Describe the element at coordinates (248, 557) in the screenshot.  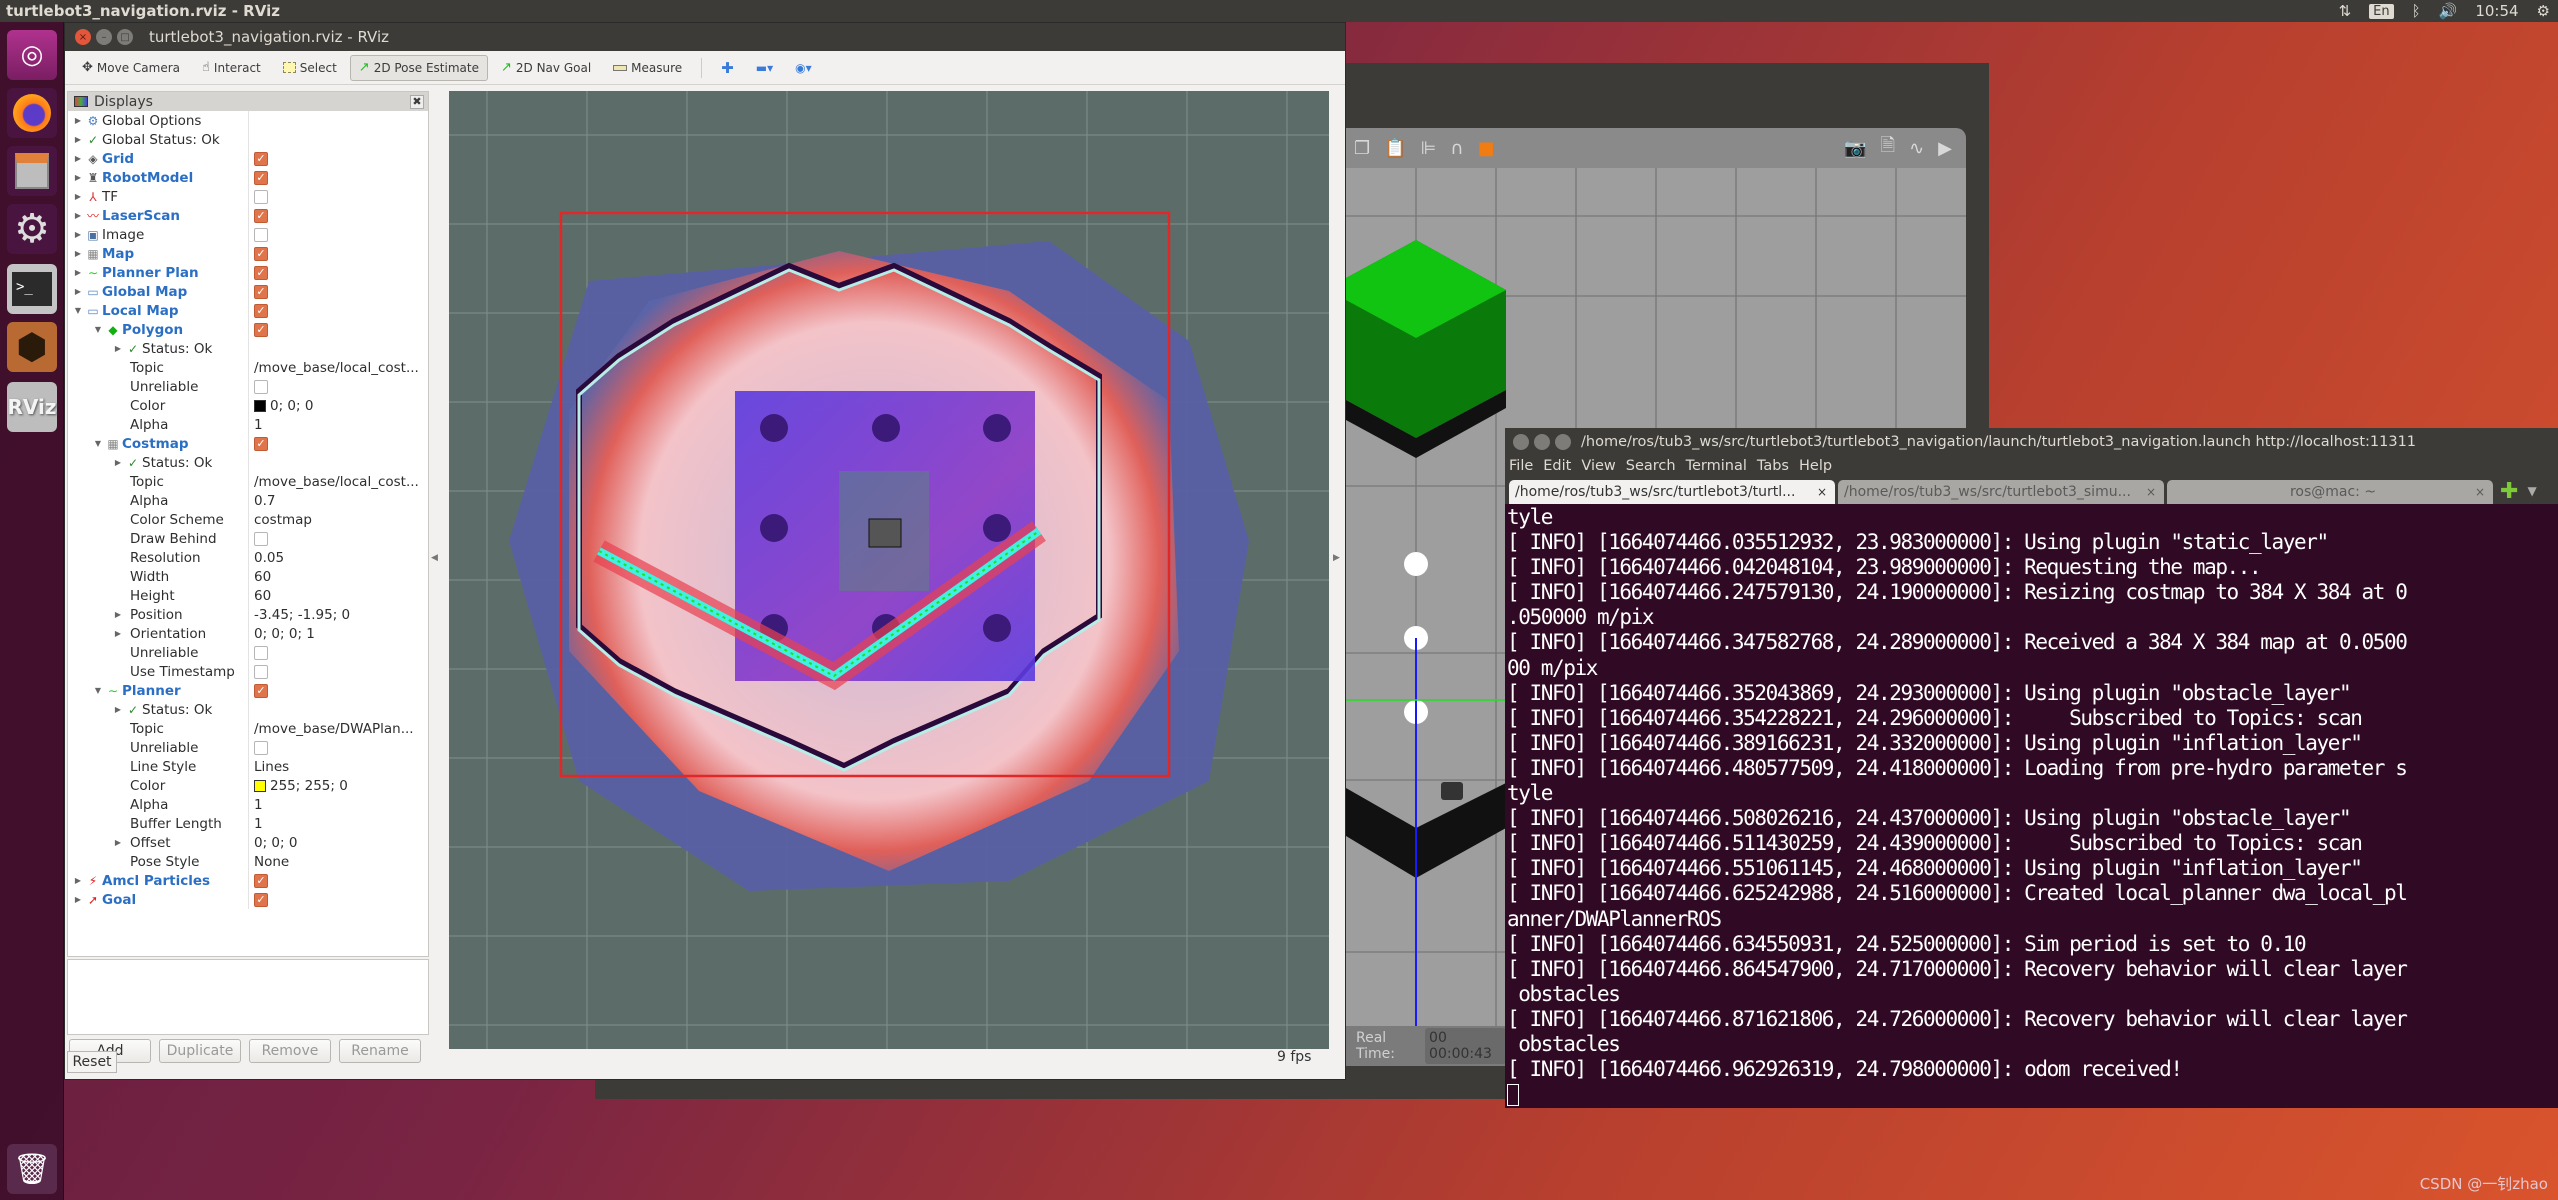
I see `tree-row: Resolution 0.05` at that location.